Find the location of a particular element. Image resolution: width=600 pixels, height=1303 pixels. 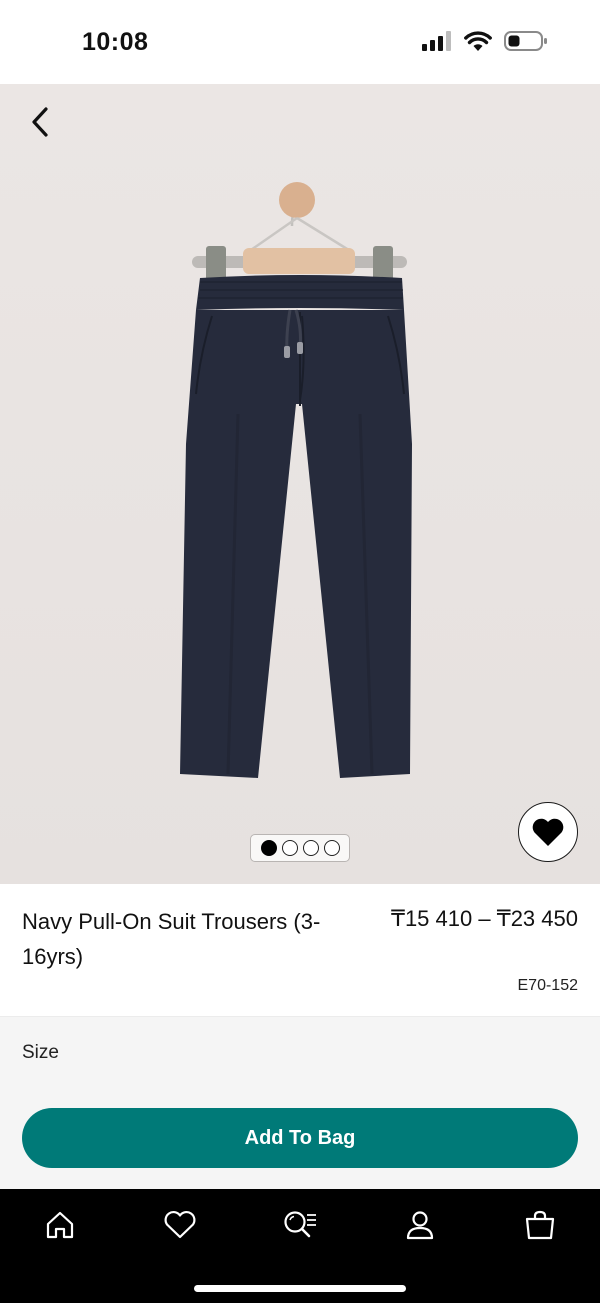

image-pager is located at coordinates (300, 848).